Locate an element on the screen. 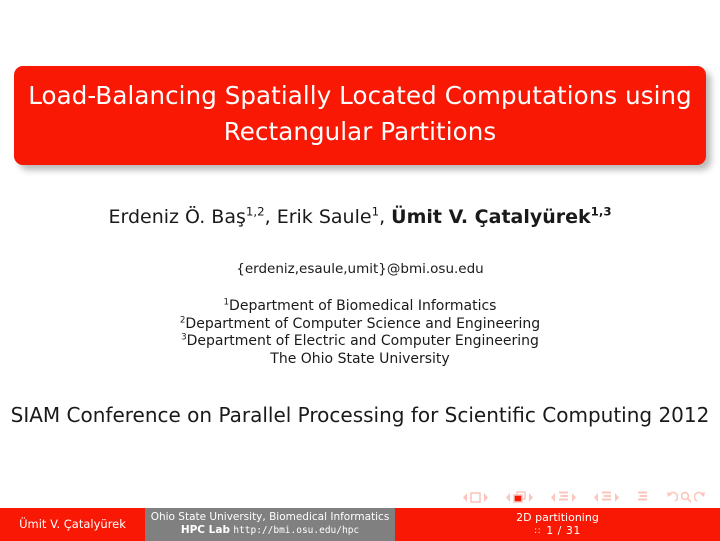 This screenshot has height=541, width=720. footer-lab-name: HPC Lab is located at coordinates (205, 530).